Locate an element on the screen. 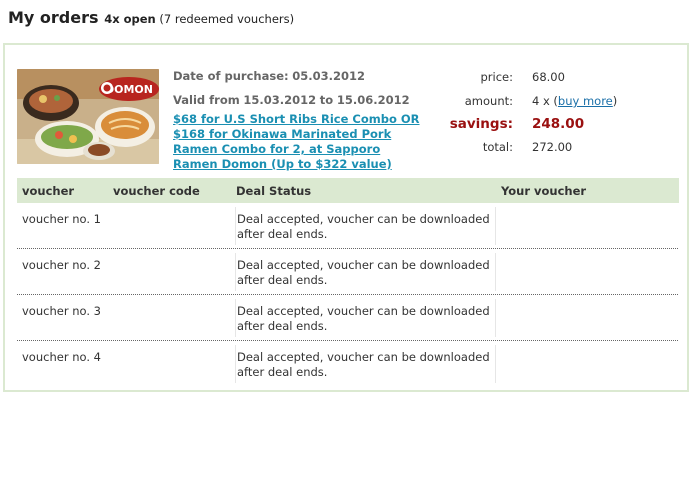 The height and width of the screenshot is (492, 693). deal-food-illustration: DOMON is located at coordinates (88, 116).